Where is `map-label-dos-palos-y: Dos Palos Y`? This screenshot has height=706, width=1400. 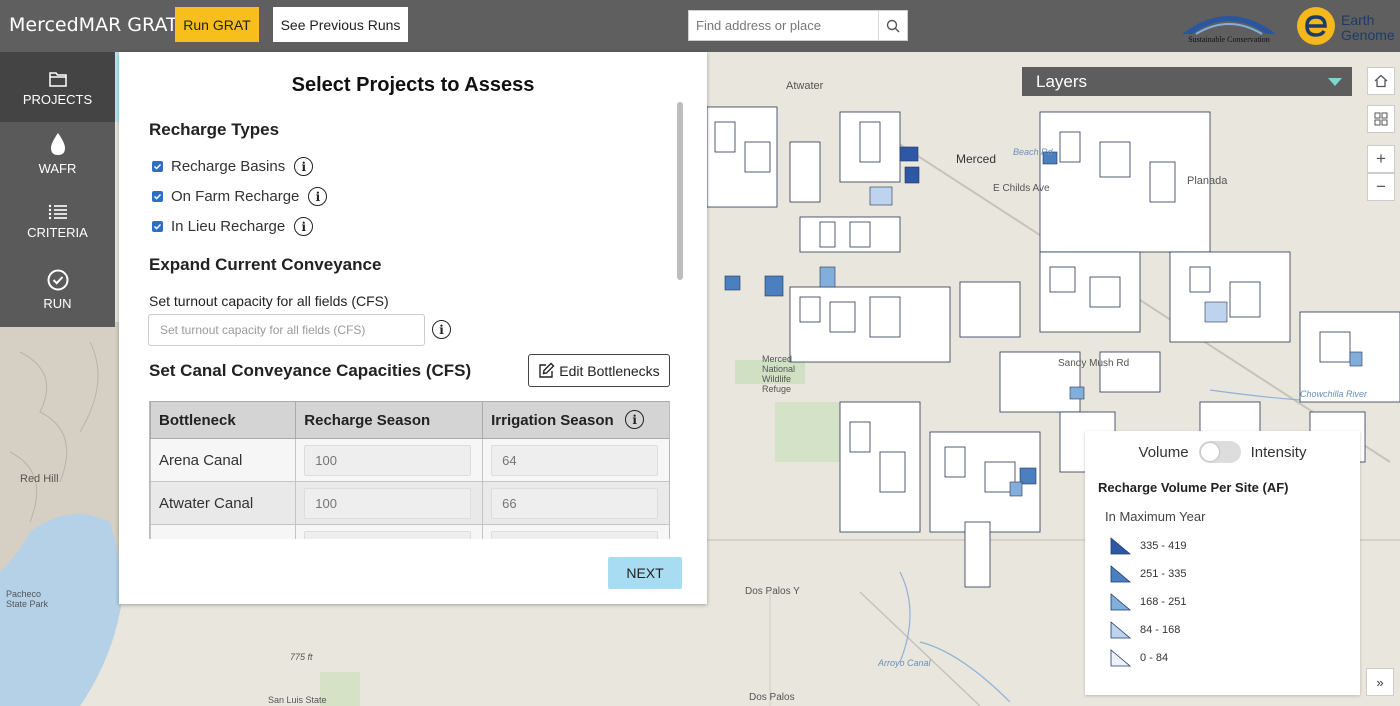
map-label-dos-palos-y: Dos Palos Y is located at coordinates (772, 591).